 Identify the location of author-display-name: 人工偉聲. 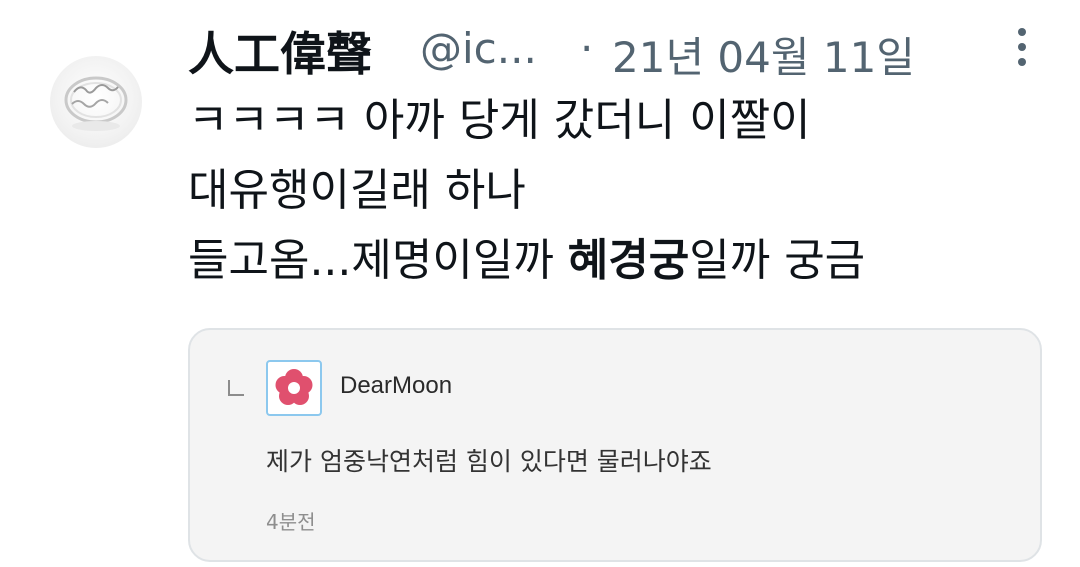
(280, 51).